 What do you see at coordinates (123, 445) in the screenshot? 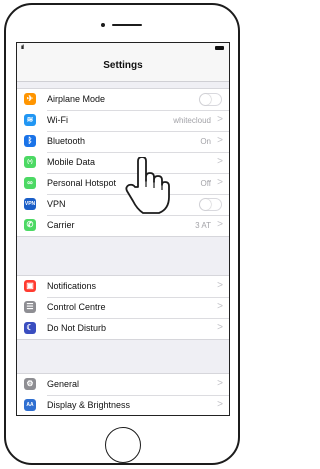
I see `home-button` at bounding box center [123, 445].